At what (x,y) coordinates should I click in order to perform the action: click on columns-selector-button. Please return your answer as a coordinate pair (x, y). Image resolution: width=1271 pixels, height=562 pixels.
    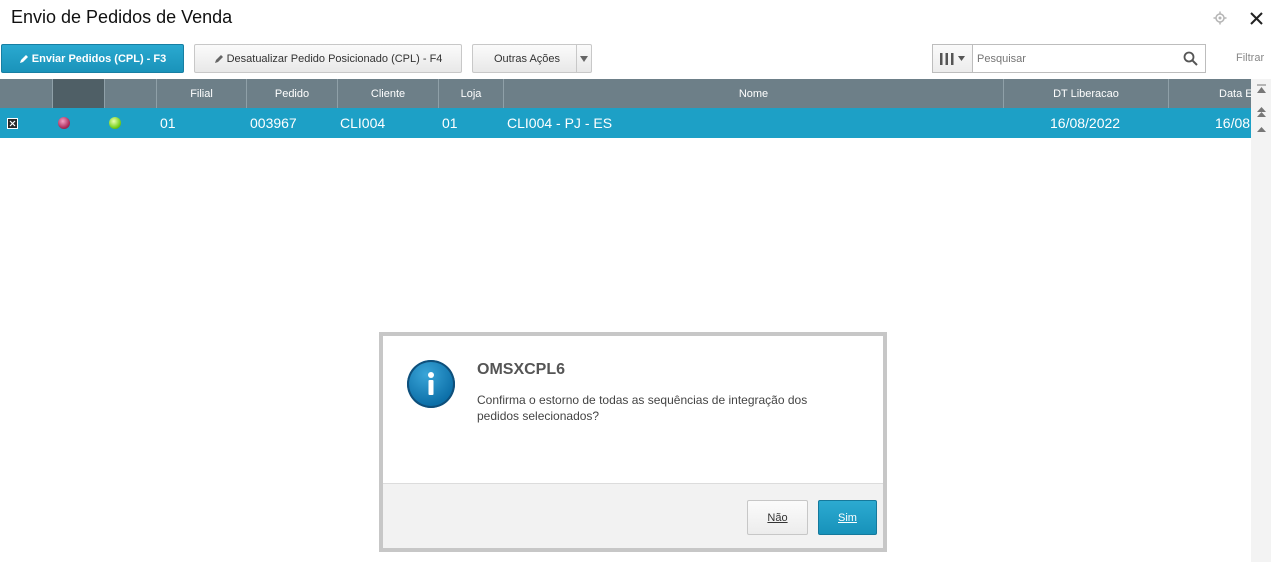
    Looking at the image, I should click on (953, 58).